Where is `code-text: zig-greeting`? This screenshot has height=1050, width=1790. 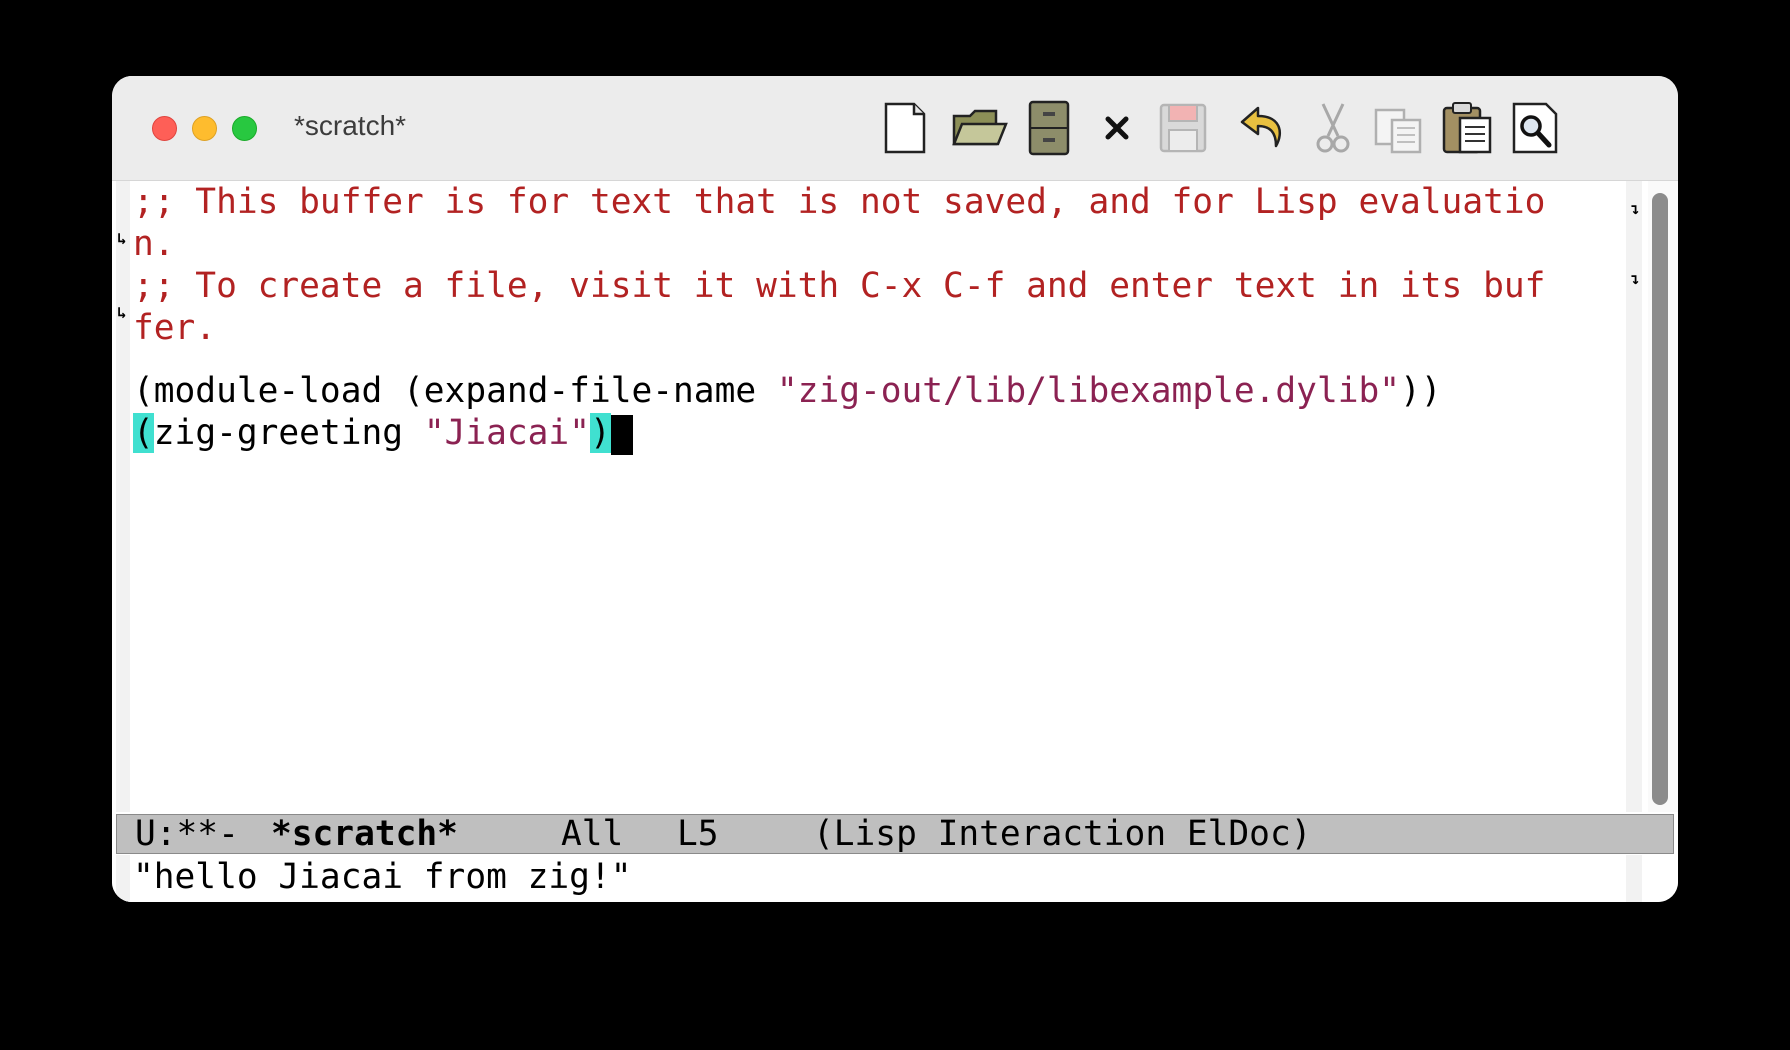 code-text: zig-greeting is located at coordinates (288, 433).